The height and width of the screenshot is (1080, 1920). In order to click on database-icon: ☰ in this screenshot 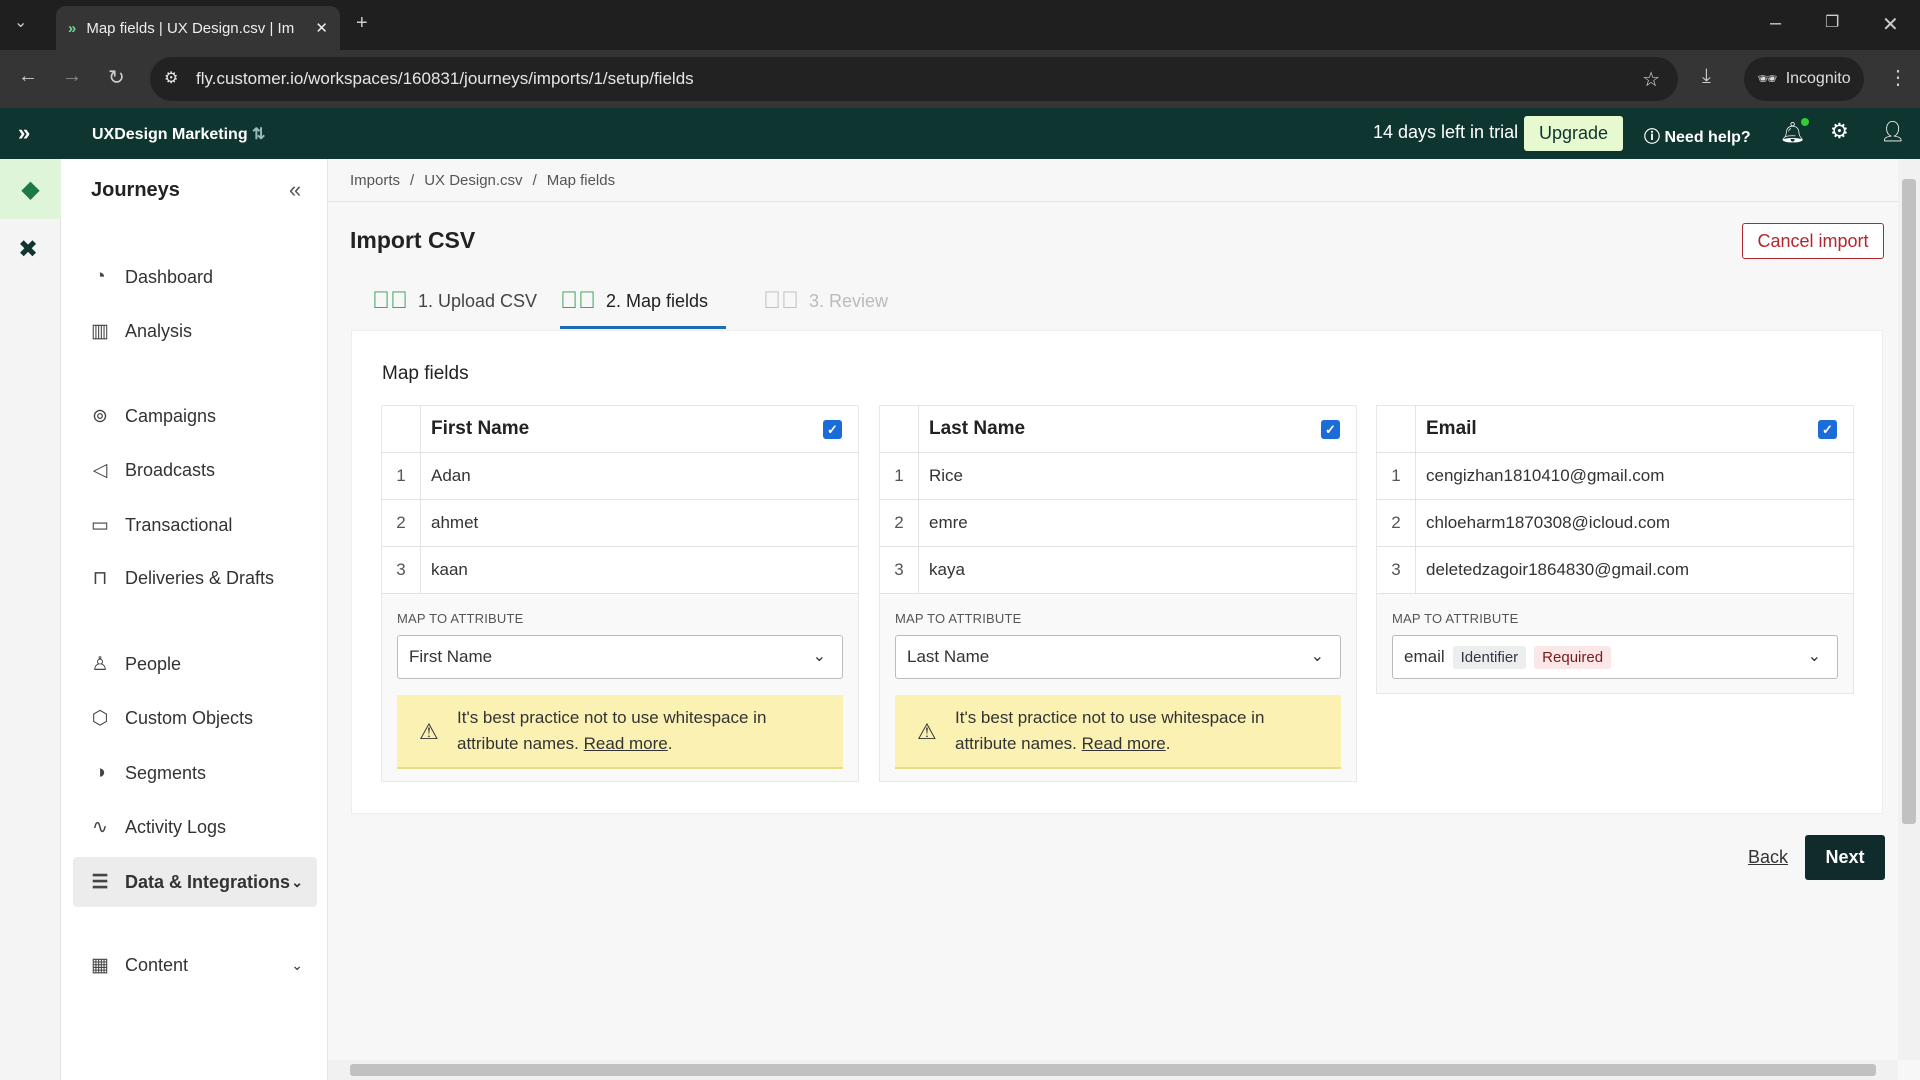, I will do `click(100, 882)`.